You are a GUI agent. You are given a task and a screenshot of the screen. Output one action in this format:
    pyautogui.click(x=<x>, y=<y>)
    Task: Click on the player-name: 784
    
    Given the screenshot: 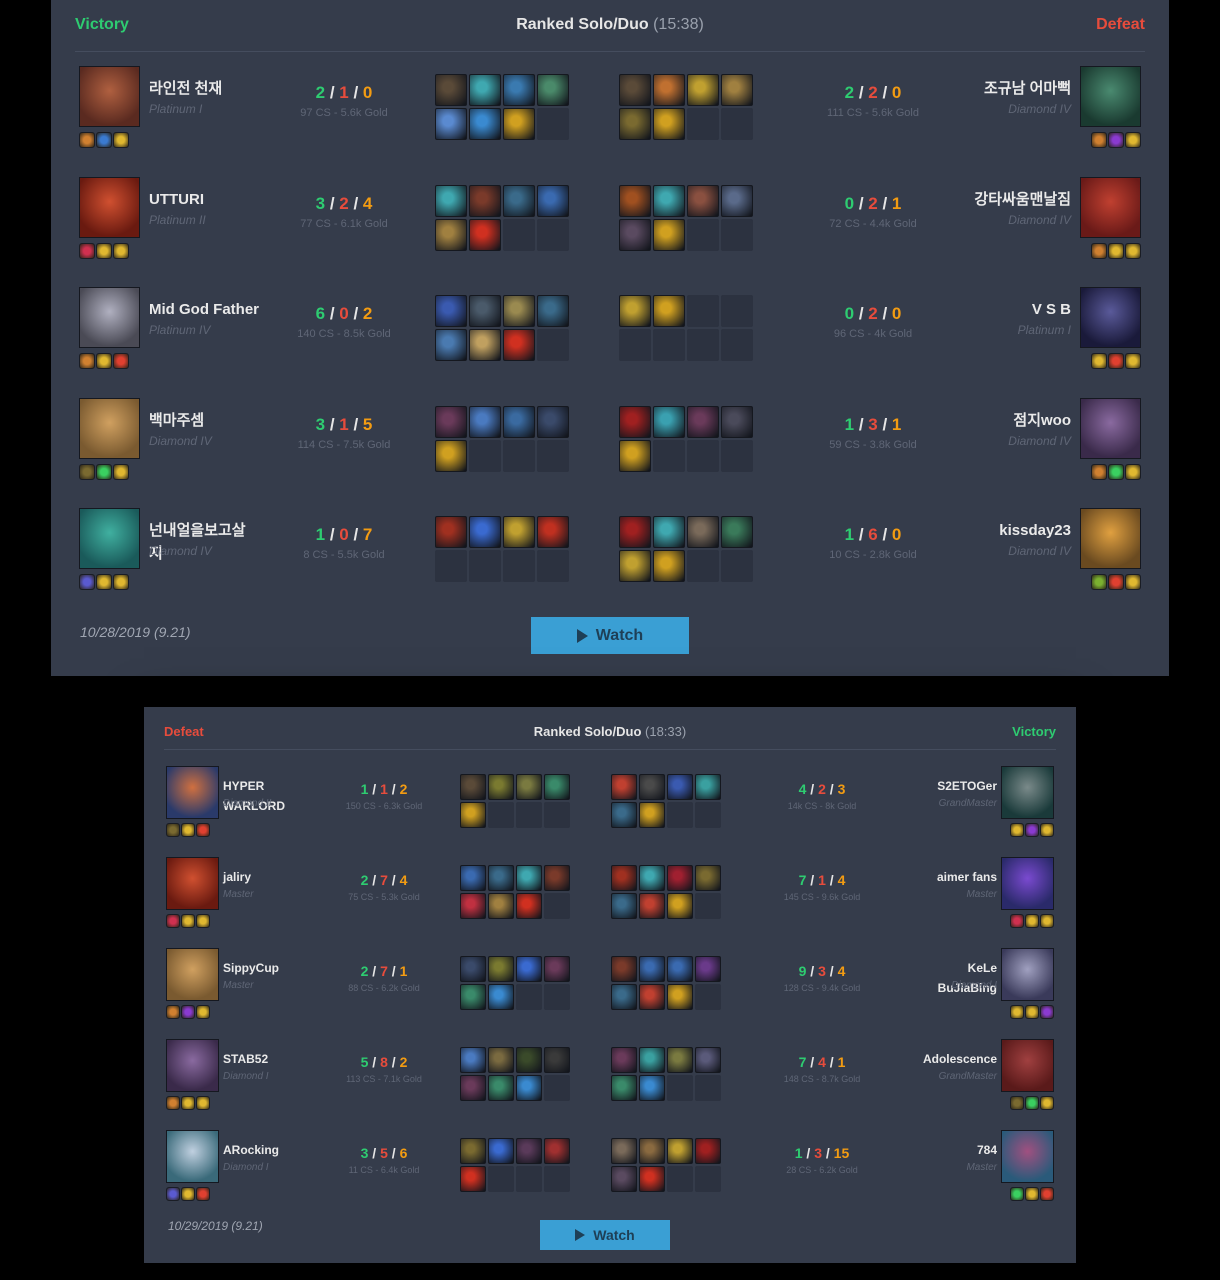 What is the action you would take?
    pyautogui.click(x=952, y=1150)
    